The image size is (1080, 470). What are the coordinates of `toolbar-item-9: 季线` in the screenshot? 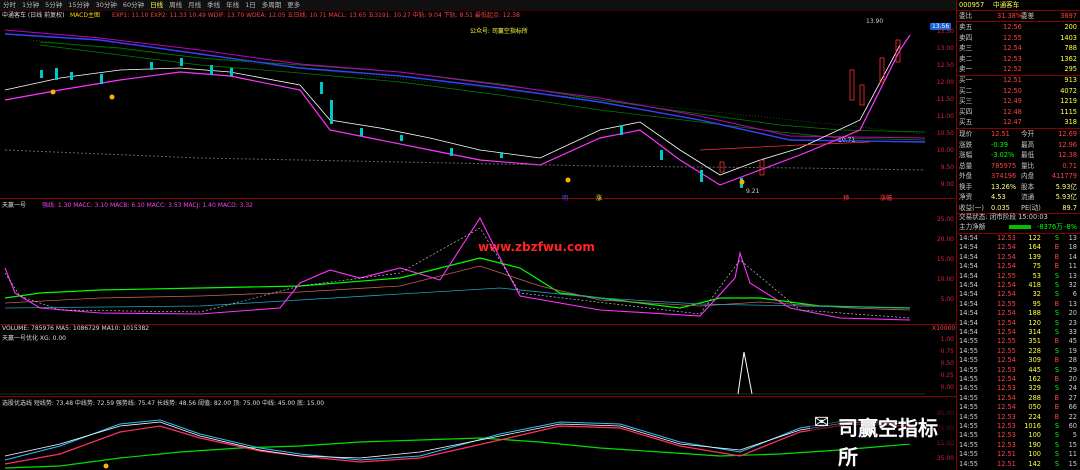 It's located at (213, 5).